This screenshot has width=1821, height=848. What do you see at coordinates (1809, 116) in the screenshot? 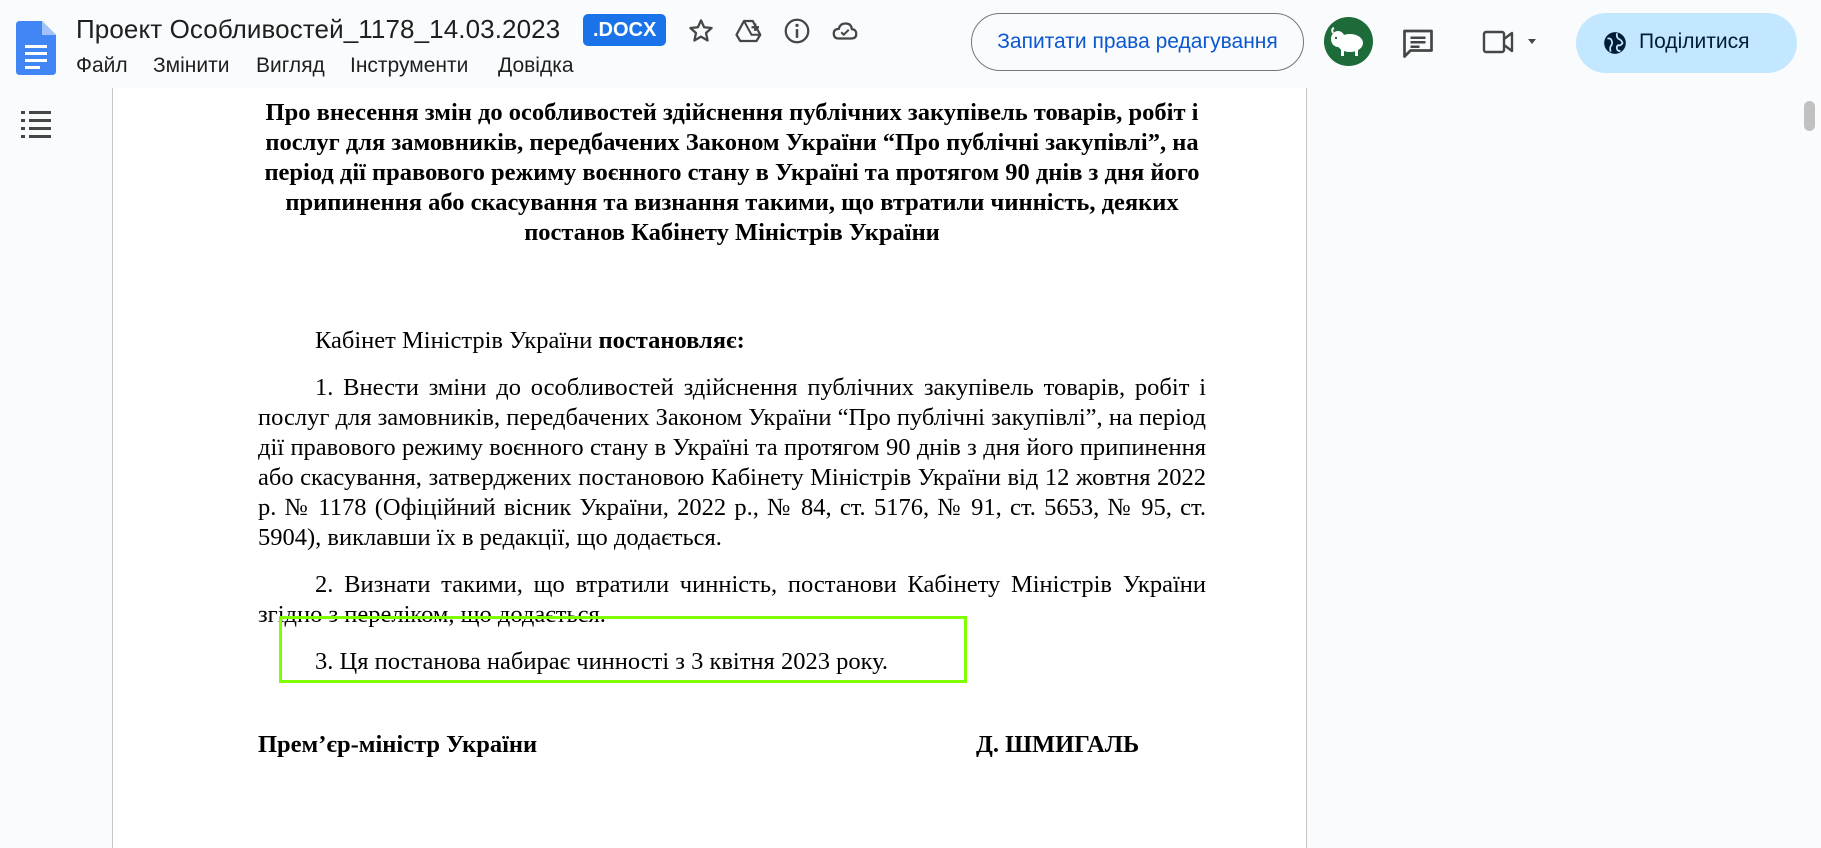
I see `scrollbar-thumb` at bounding box center [1809, 116].